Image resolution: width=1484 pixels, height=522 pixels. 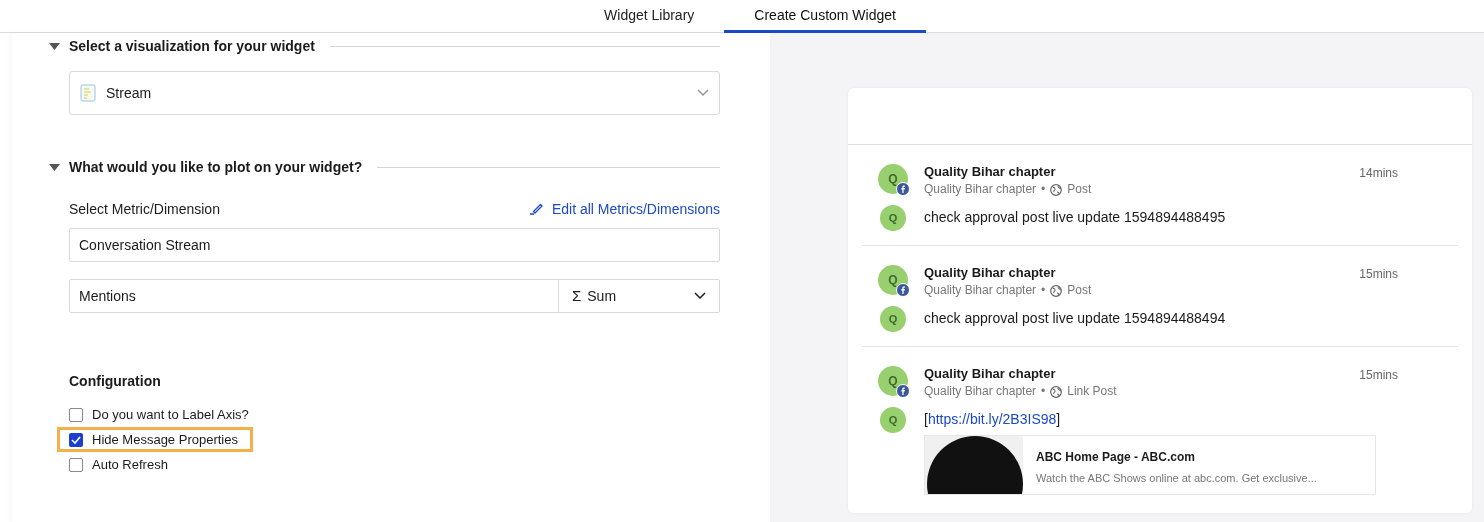 I want to click on field-label: Select Metric/Dimension, so click(x=144, y=209).